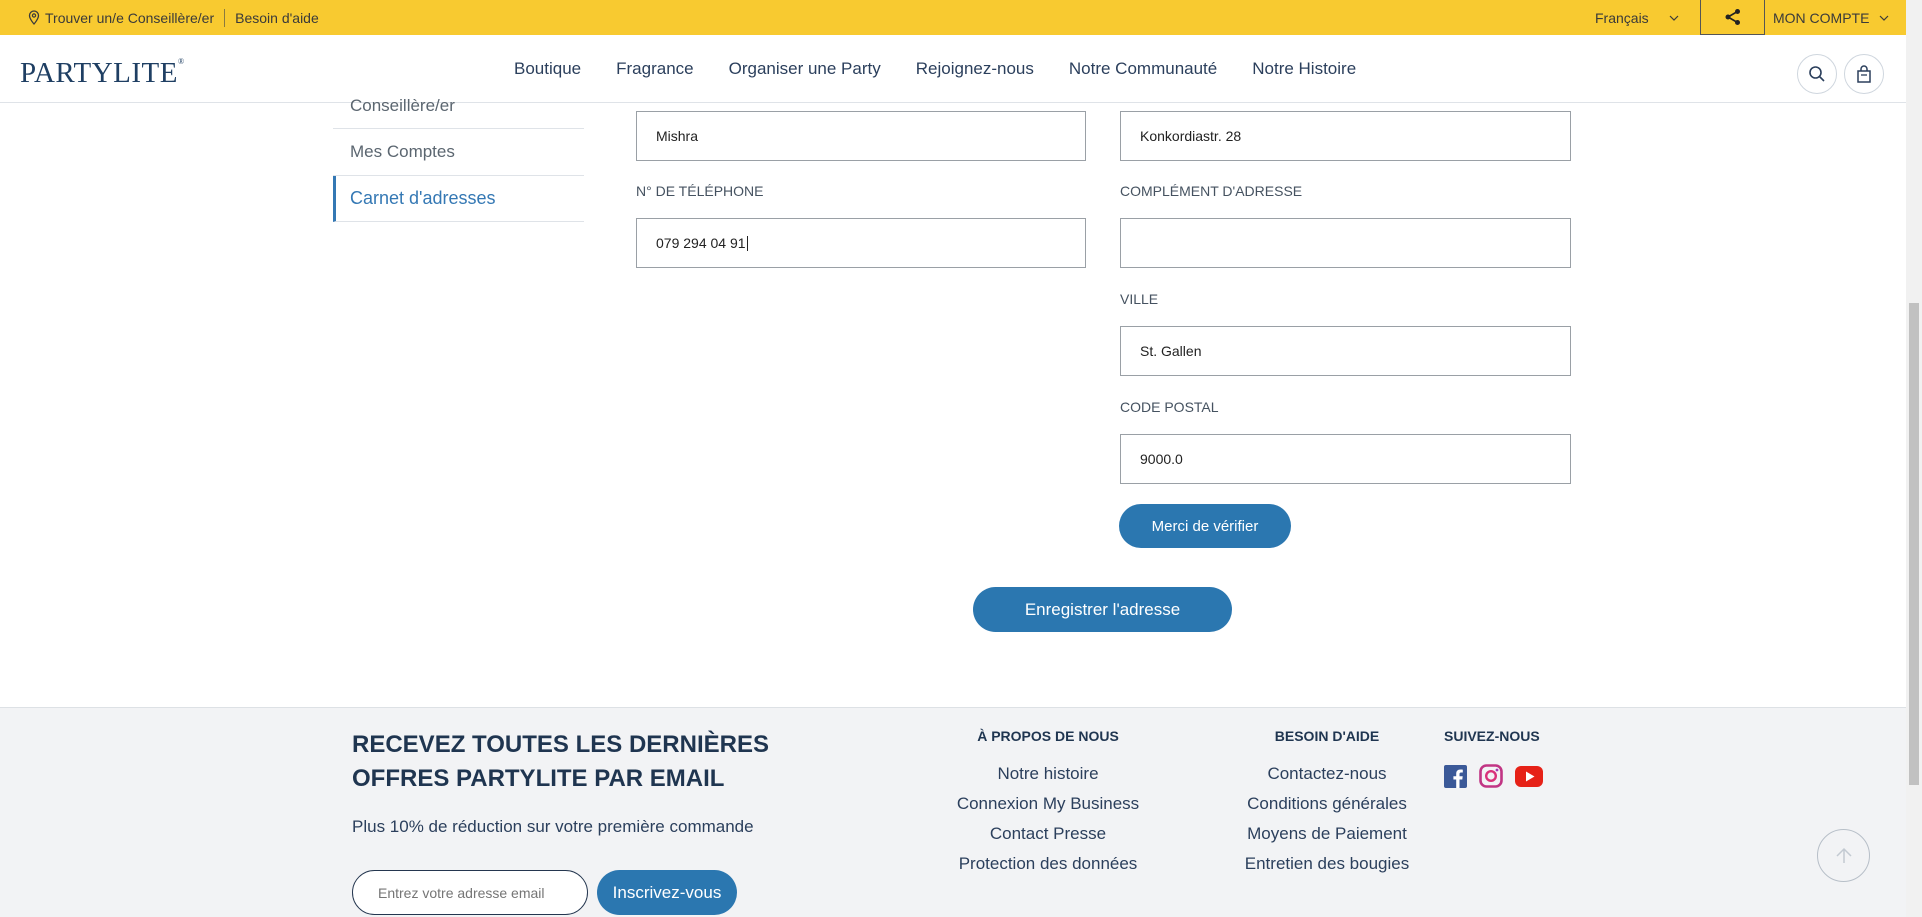 The width and height of the screenshot is (1922, 917). Describe the element at coordinates (861, 243) in the screenshot. I see `phone-field: 079 294 04 91` at that location.